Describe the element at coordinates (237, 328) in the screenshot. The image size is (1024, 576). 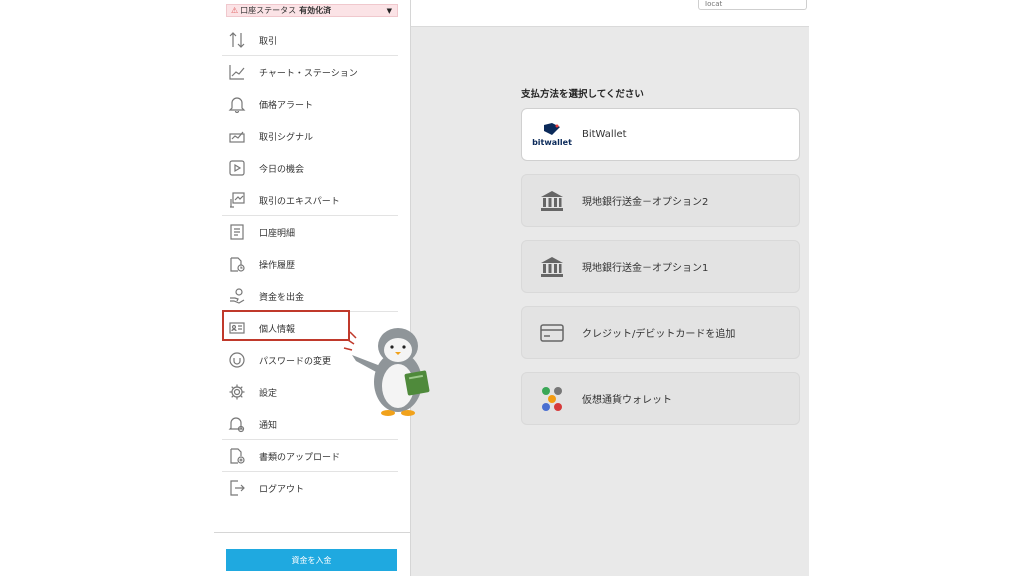
I see `id-card-icon` at that location.